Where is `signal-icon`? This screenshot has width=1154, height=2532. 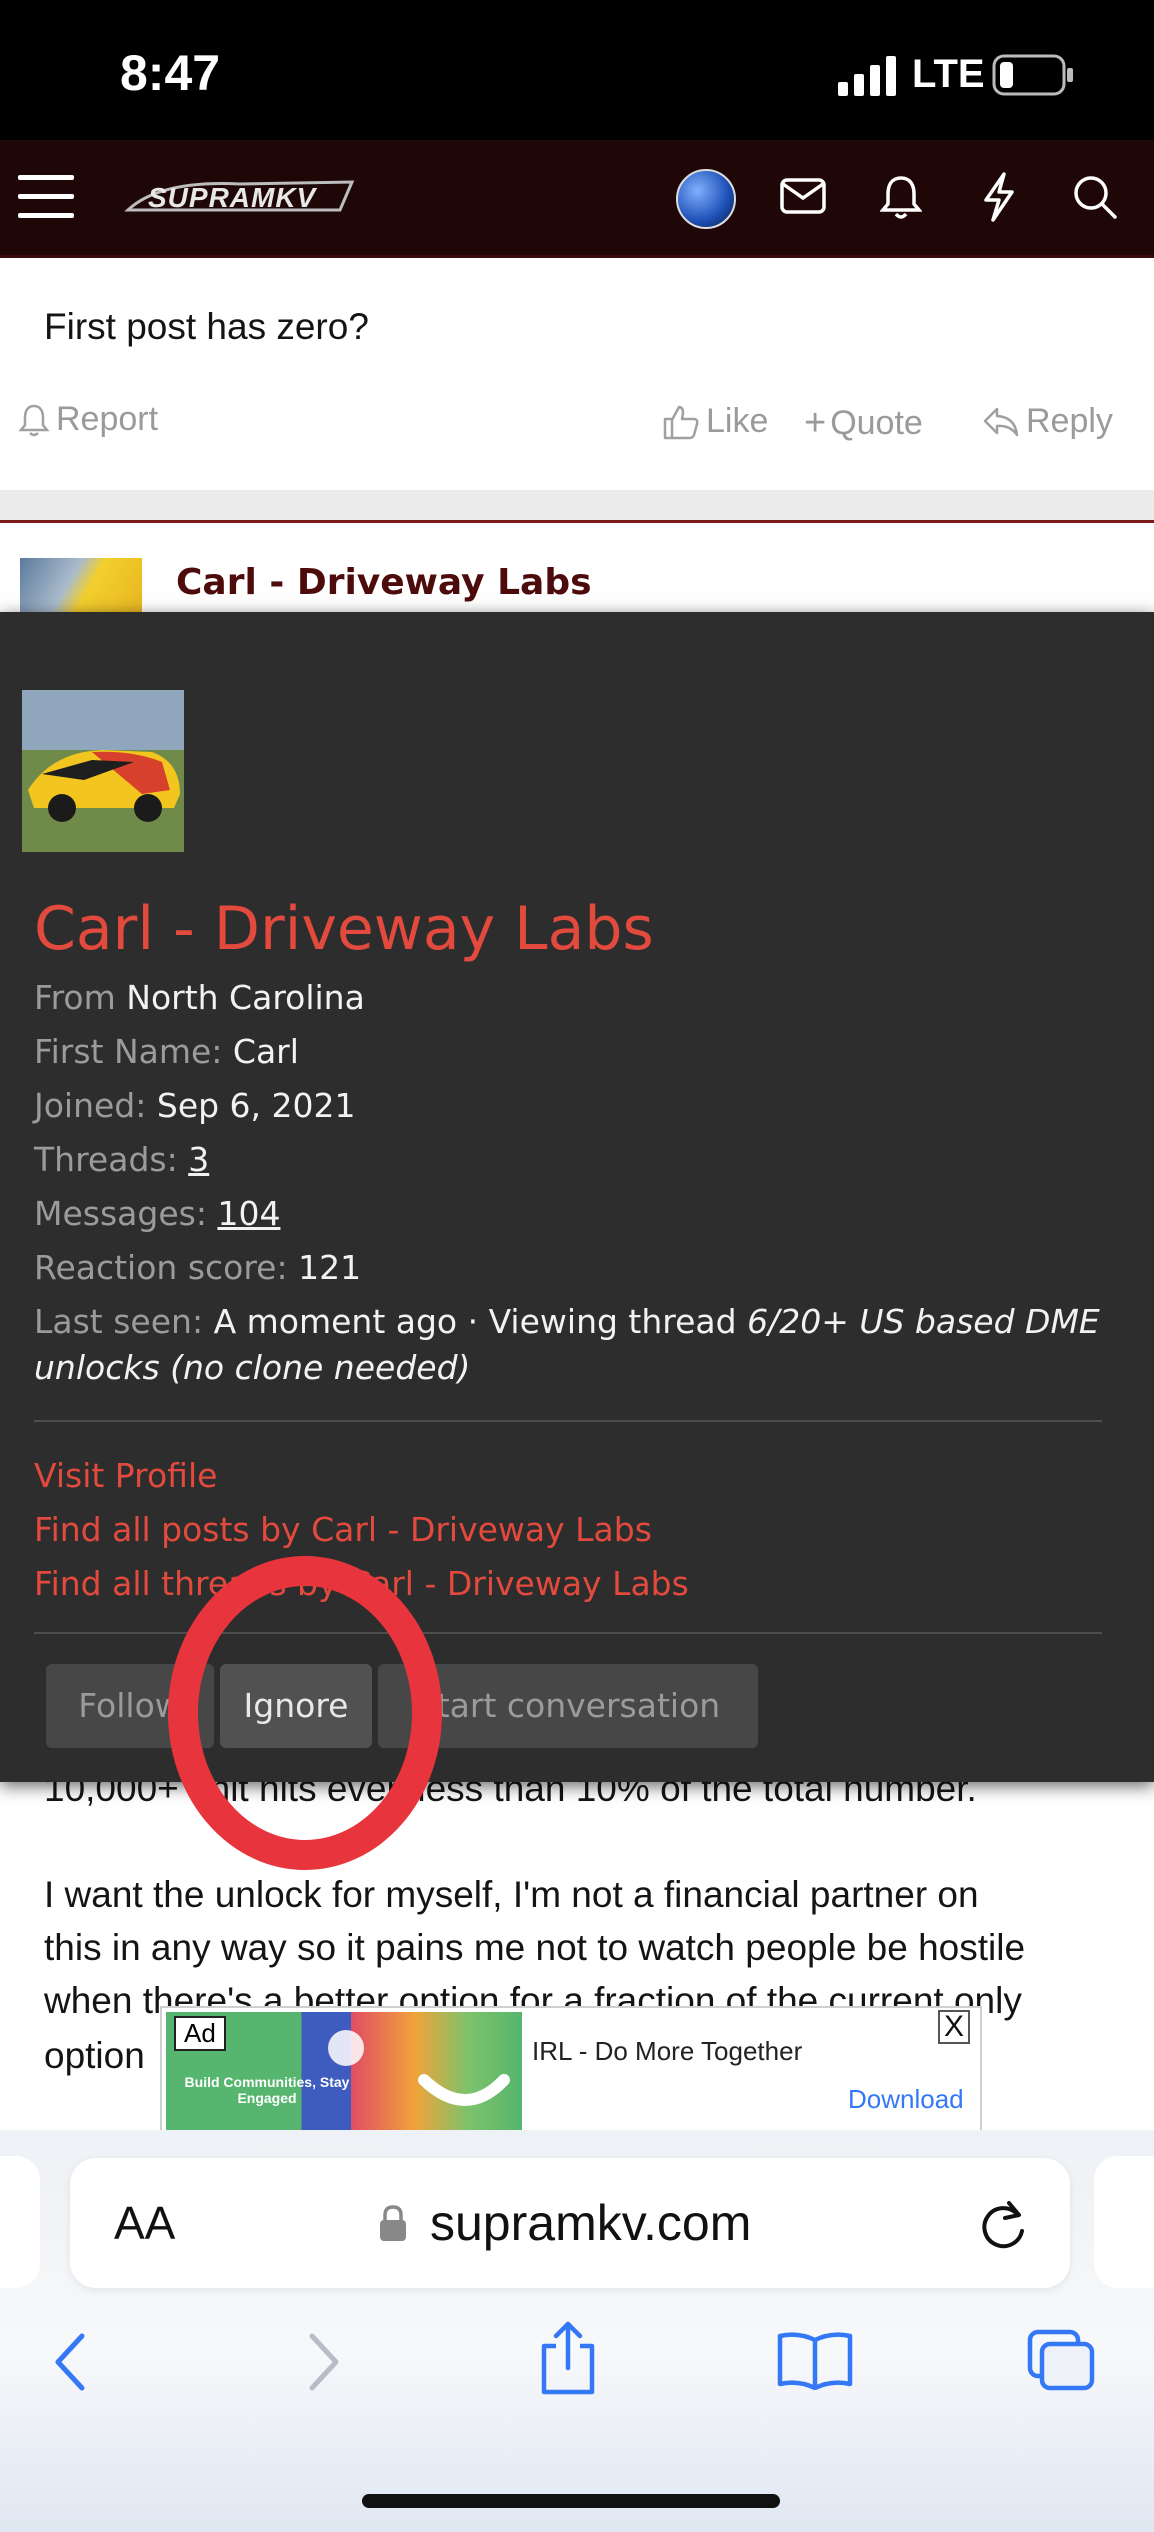
signal-icon is located at coordinates (867, 76).